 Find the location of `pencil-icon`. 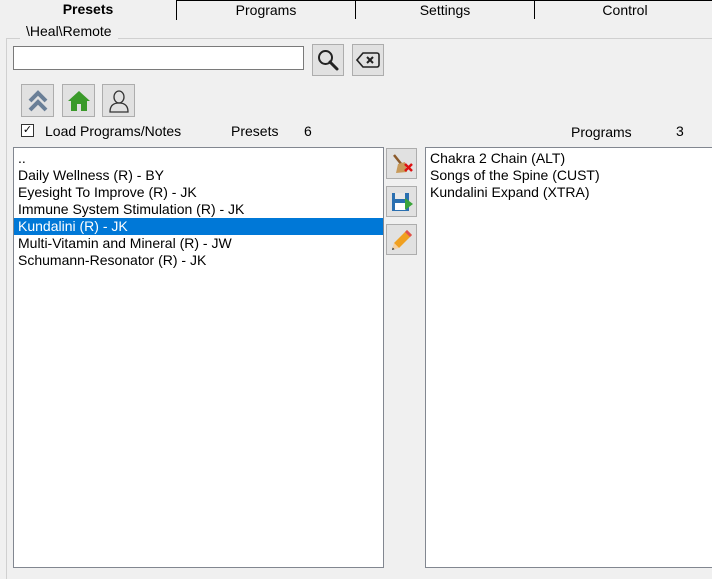

pencil-icon is located at coordinates (401, 239).